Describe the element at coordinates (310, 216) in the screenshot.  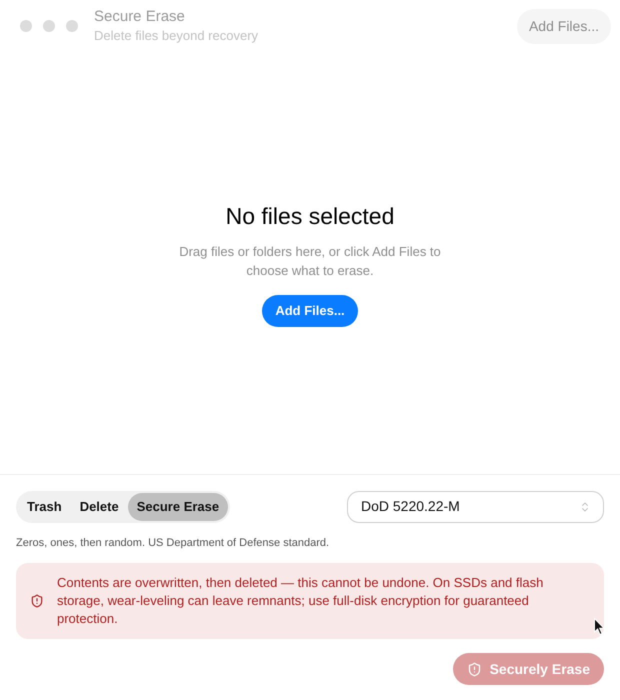
I see `empty-state-title: No files selected` at that location.